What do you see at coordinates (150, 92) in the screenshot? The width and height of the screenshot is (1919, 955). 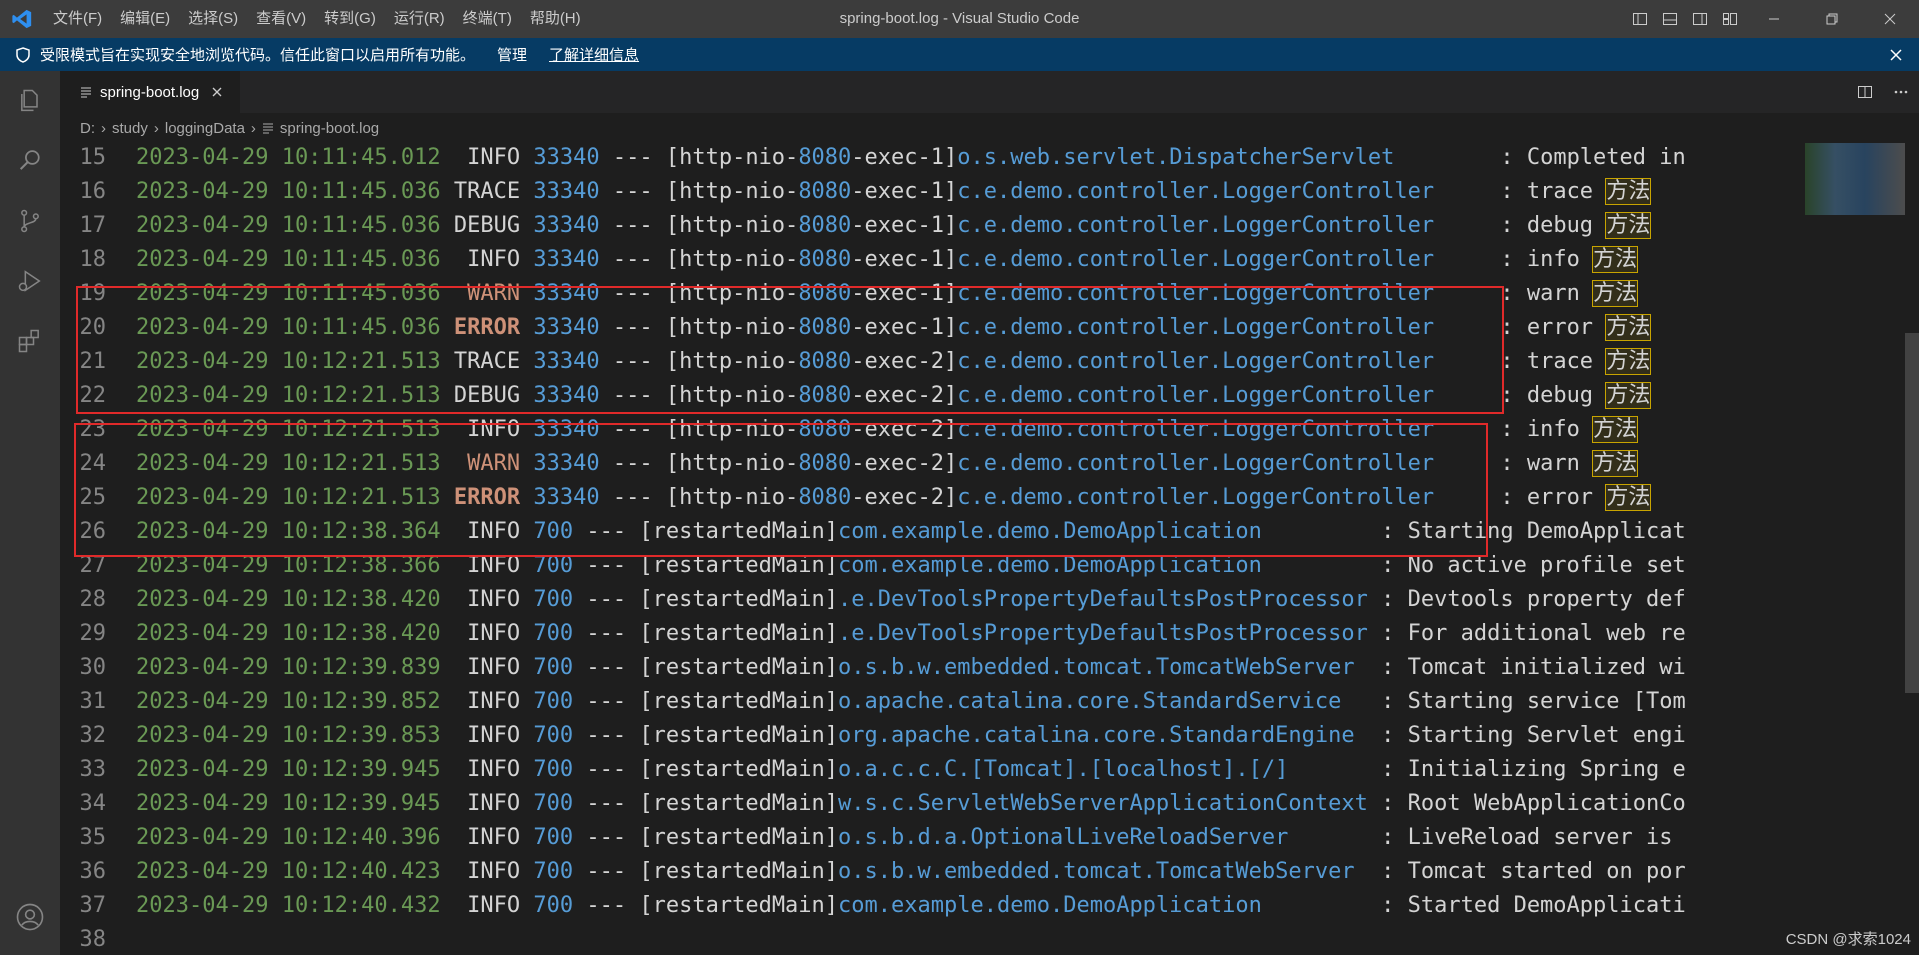 I see `tab-spring-boot-log: spring-boot.log` at bounding box center [150, 92].